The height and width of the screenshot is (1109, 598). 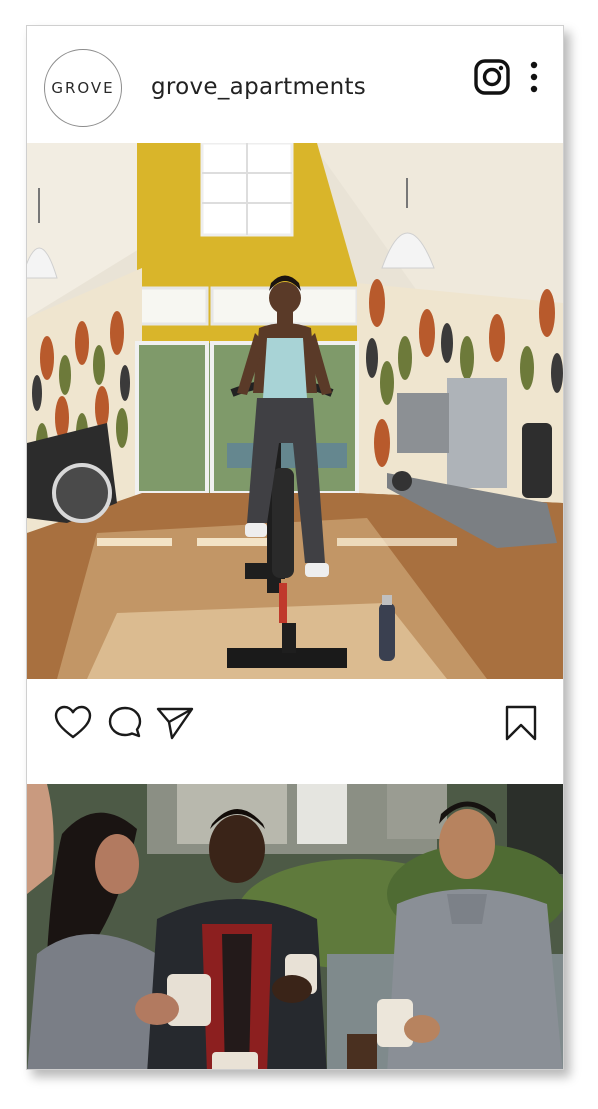 I want to click on avatar-logo-text: GROVE, so click(x=83, y=88).